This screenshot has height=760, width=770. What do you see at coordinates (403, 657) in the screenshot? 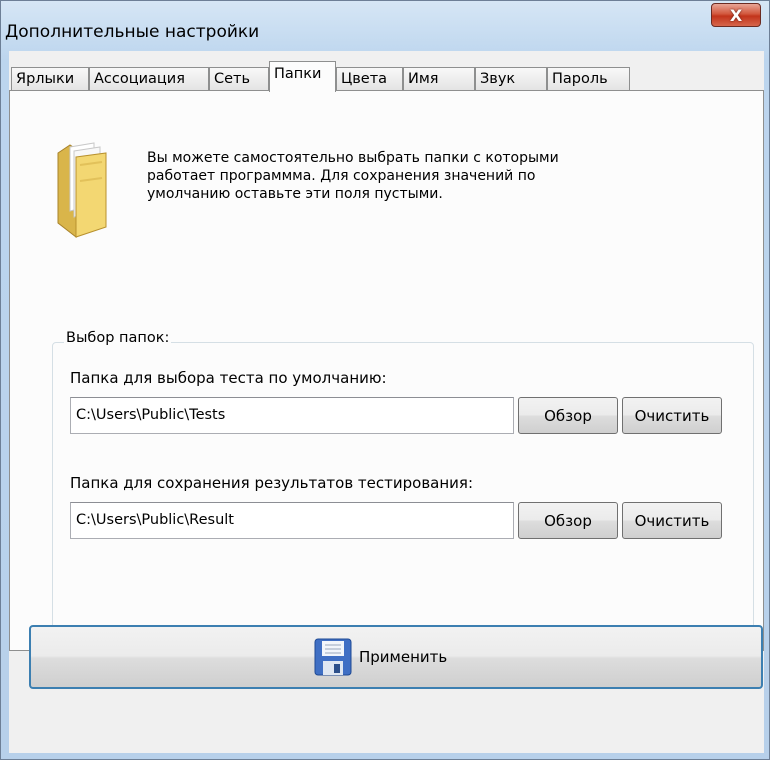
I see `apply-button-label: Применить` at bounding box center [403, 657].